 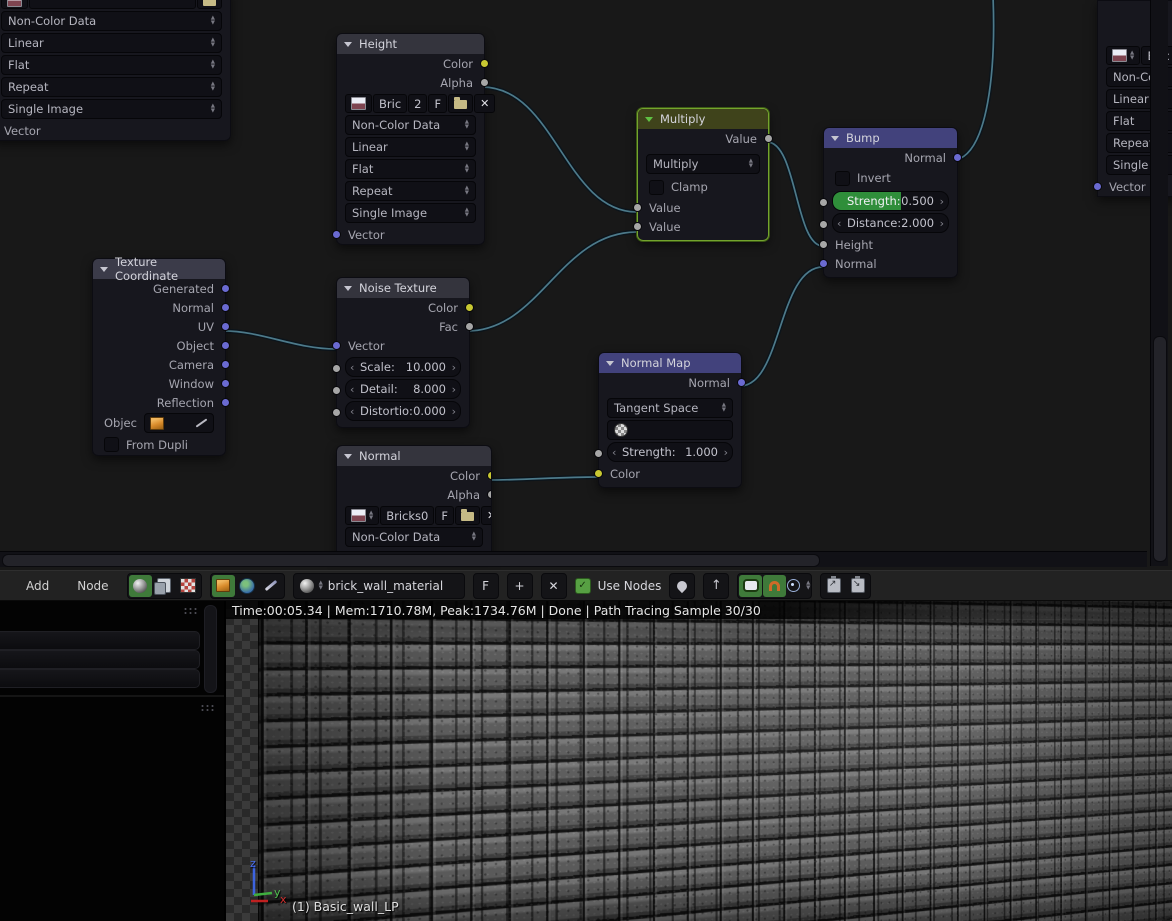 What do you see at coordinates (271, 586) in the screenshot?
I see `linestyle-context-button` at bounding box center [271, 586].